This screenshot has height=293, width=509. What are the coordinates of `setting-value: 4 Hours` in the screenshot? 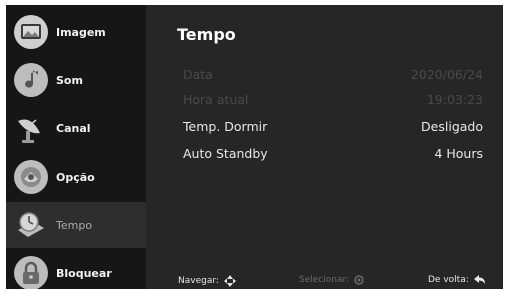 It's located at (458, 153).